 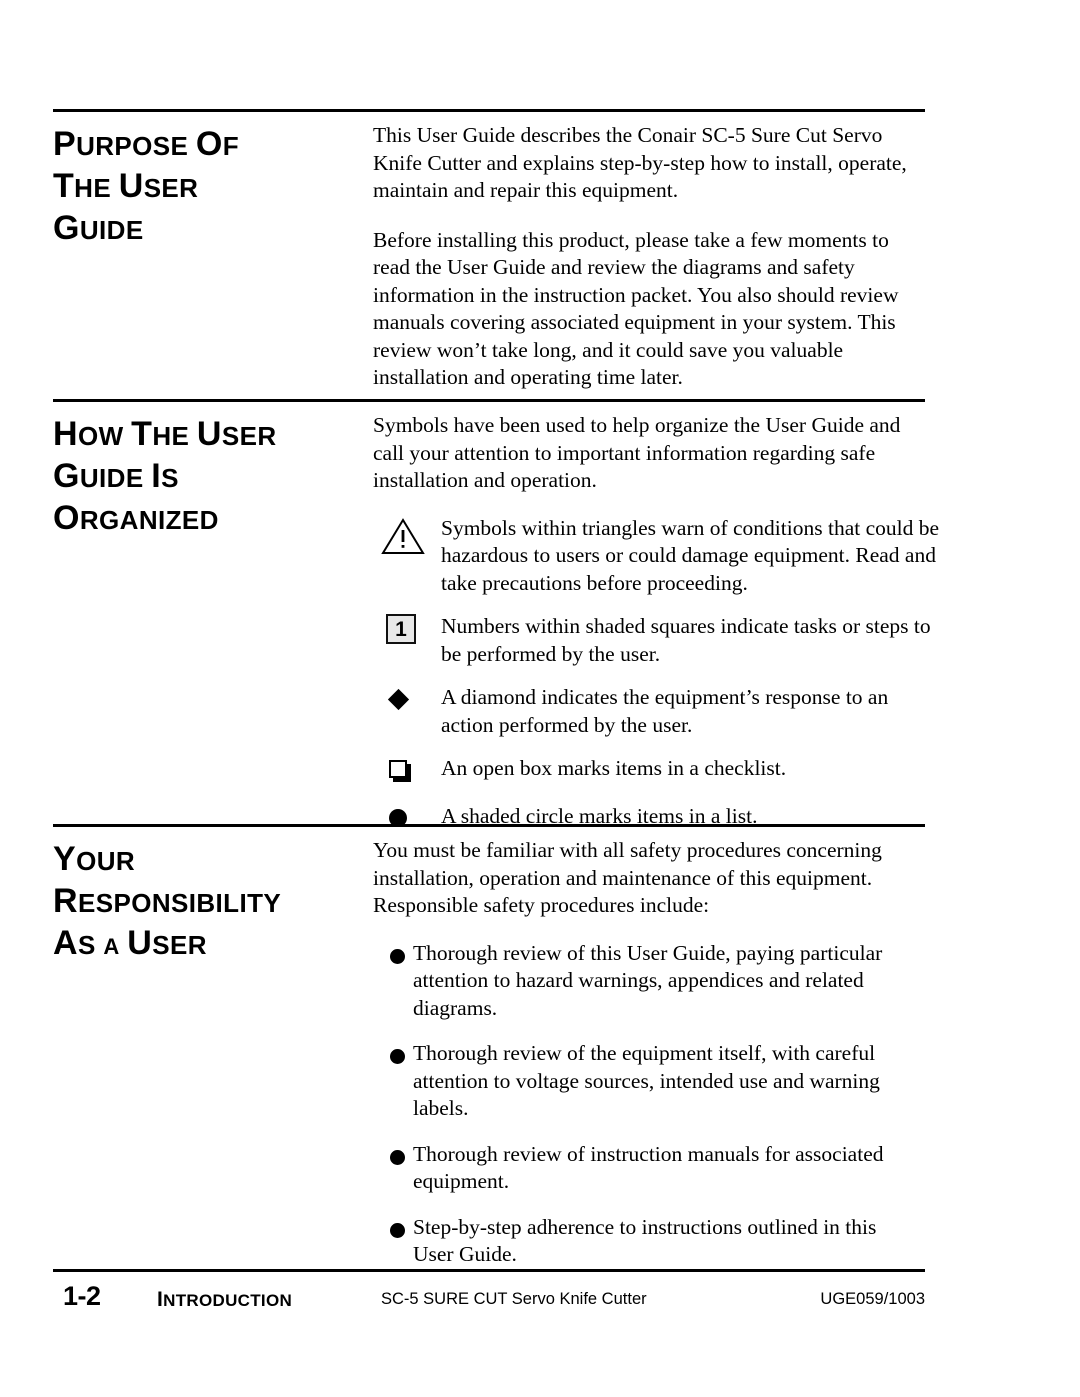 I want to click on footer-divider-rule, so click(x=489, y=1270).